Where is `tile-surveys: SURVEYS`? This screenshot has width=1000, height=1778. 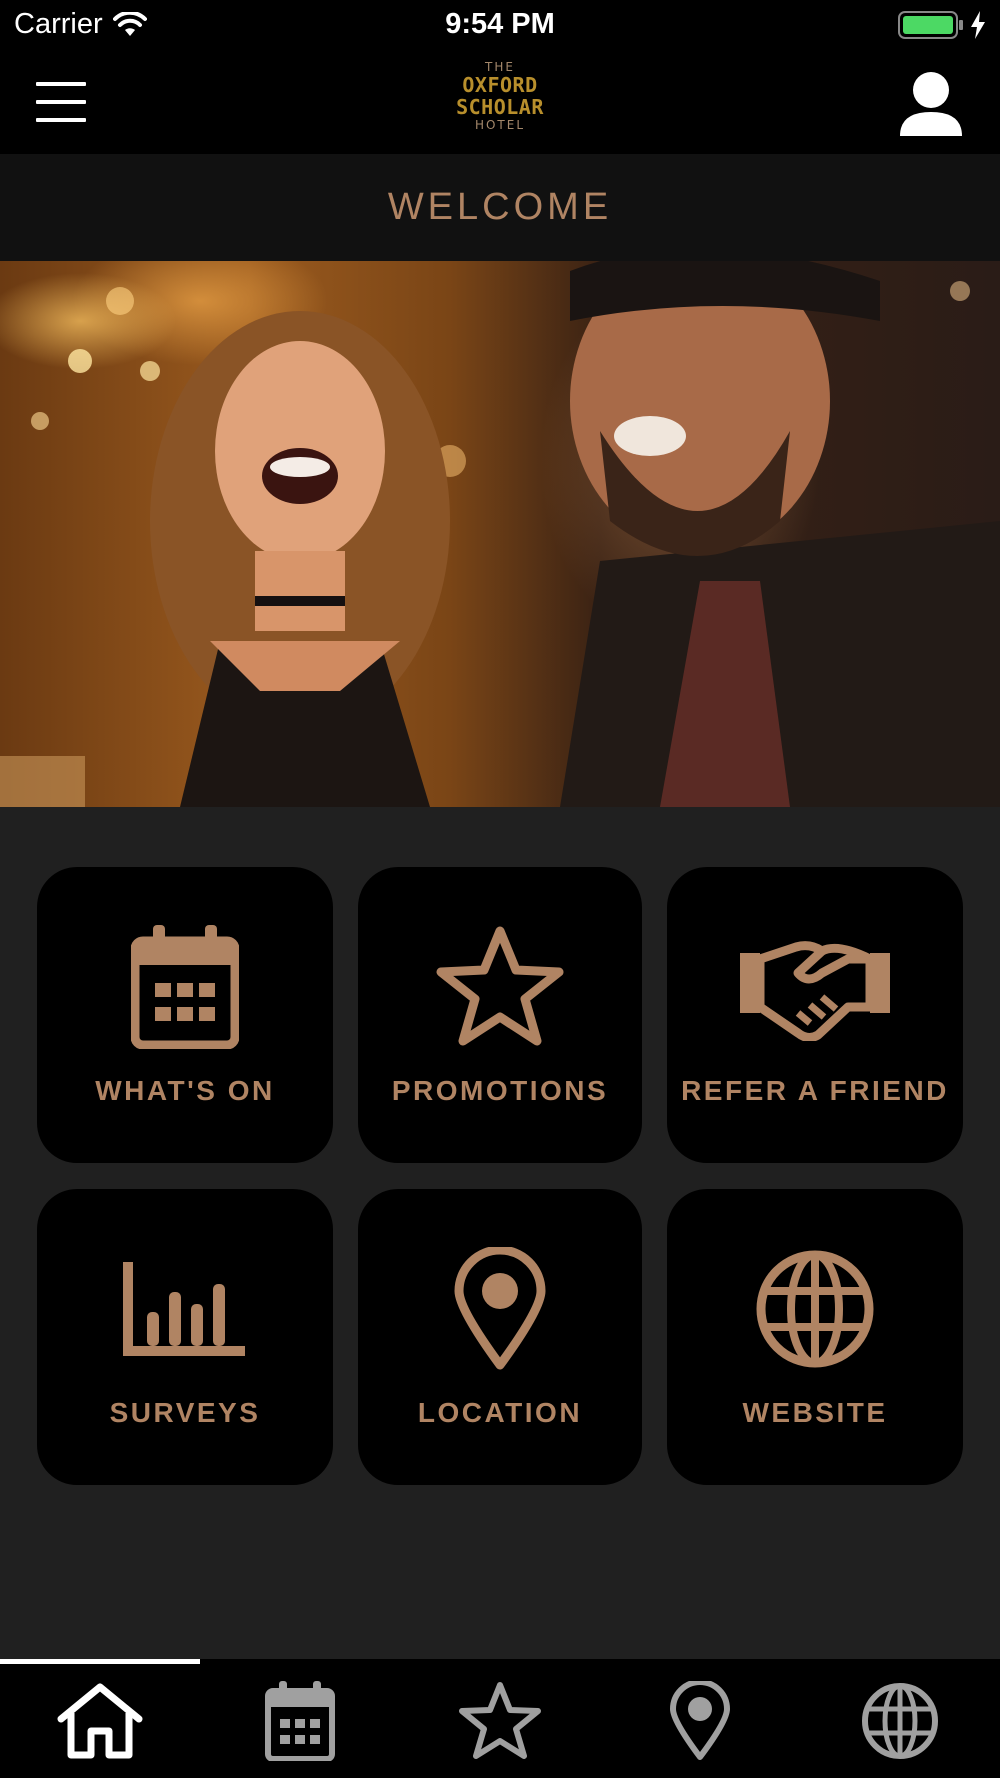 tile-surveys: SURVEYS is located at coordinates (185, 1337).